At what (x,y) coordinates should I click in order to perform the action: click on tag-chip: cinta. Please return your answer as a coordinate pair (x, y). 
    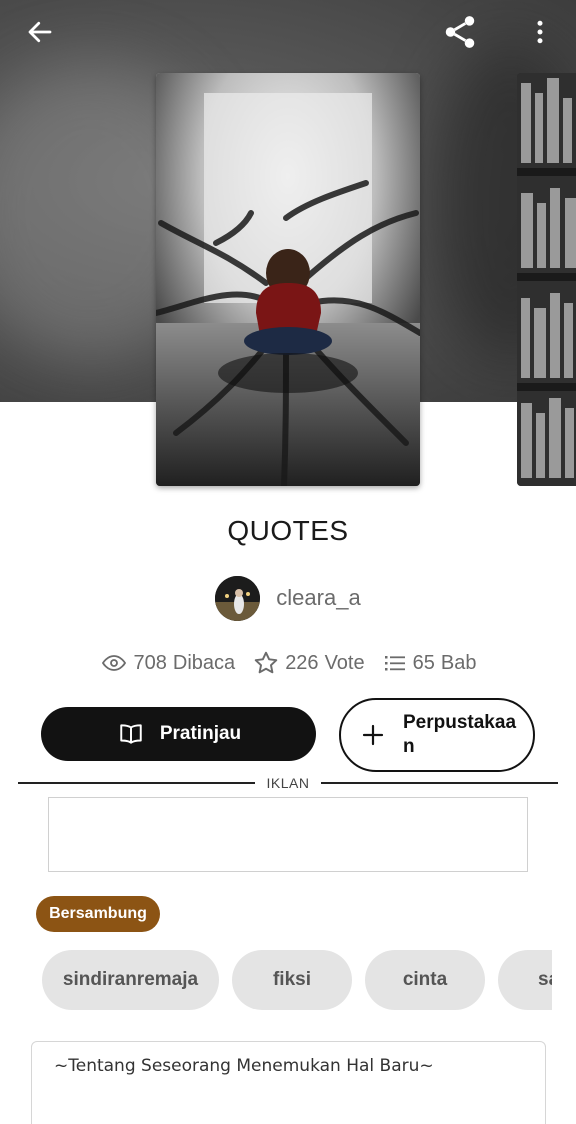
    Looking at the image, I should click on (425, 980).